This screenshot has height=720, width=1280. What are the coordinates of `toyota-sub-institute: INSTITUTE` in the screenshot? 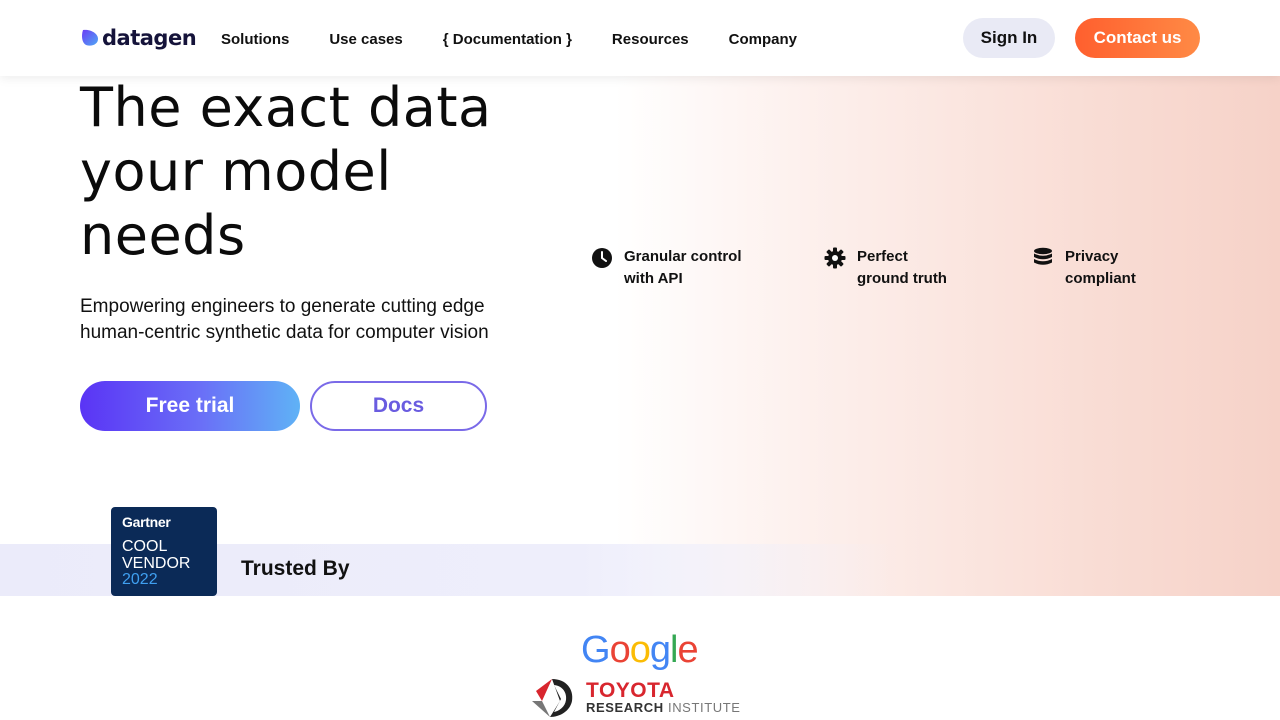 It's located at (704, 707).